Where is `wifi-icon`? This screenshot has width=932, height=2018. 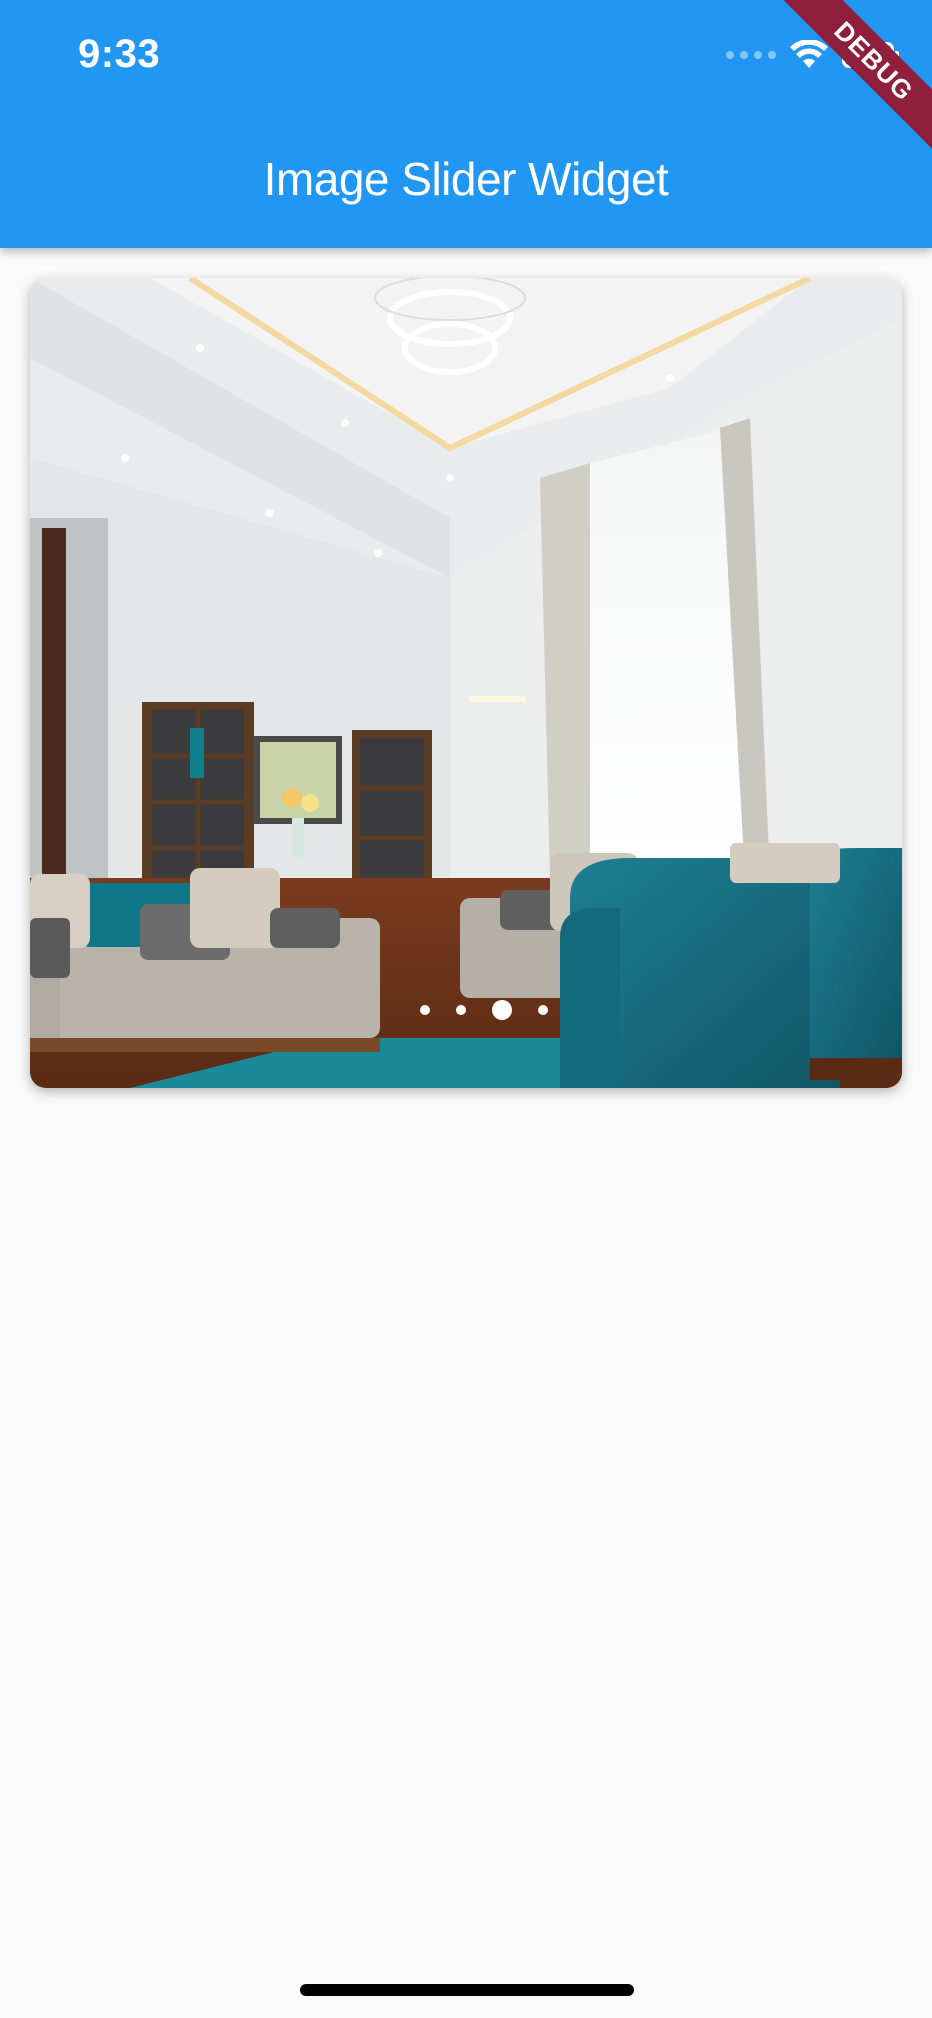
wifi-icon is located at coordinates (809, 55).